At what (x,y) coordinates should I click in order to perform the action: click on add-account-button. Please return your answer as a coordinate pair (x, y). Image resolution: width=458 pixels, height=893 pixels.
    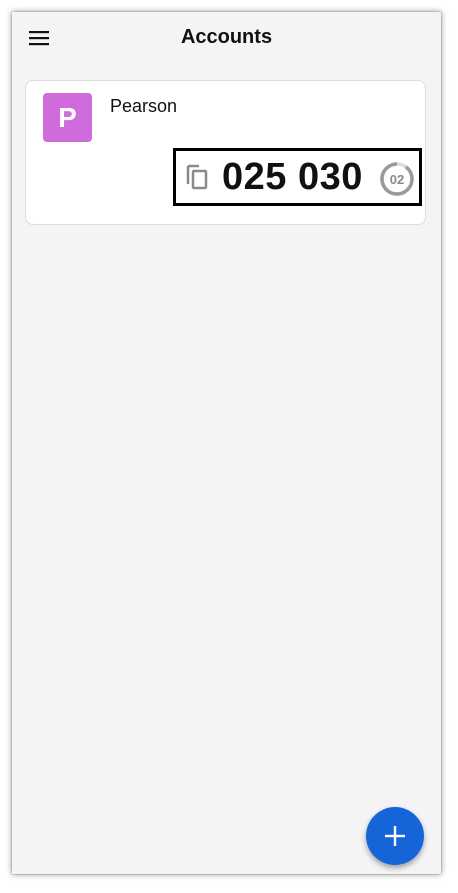
    Looking at the image, I should click on (395, 836).